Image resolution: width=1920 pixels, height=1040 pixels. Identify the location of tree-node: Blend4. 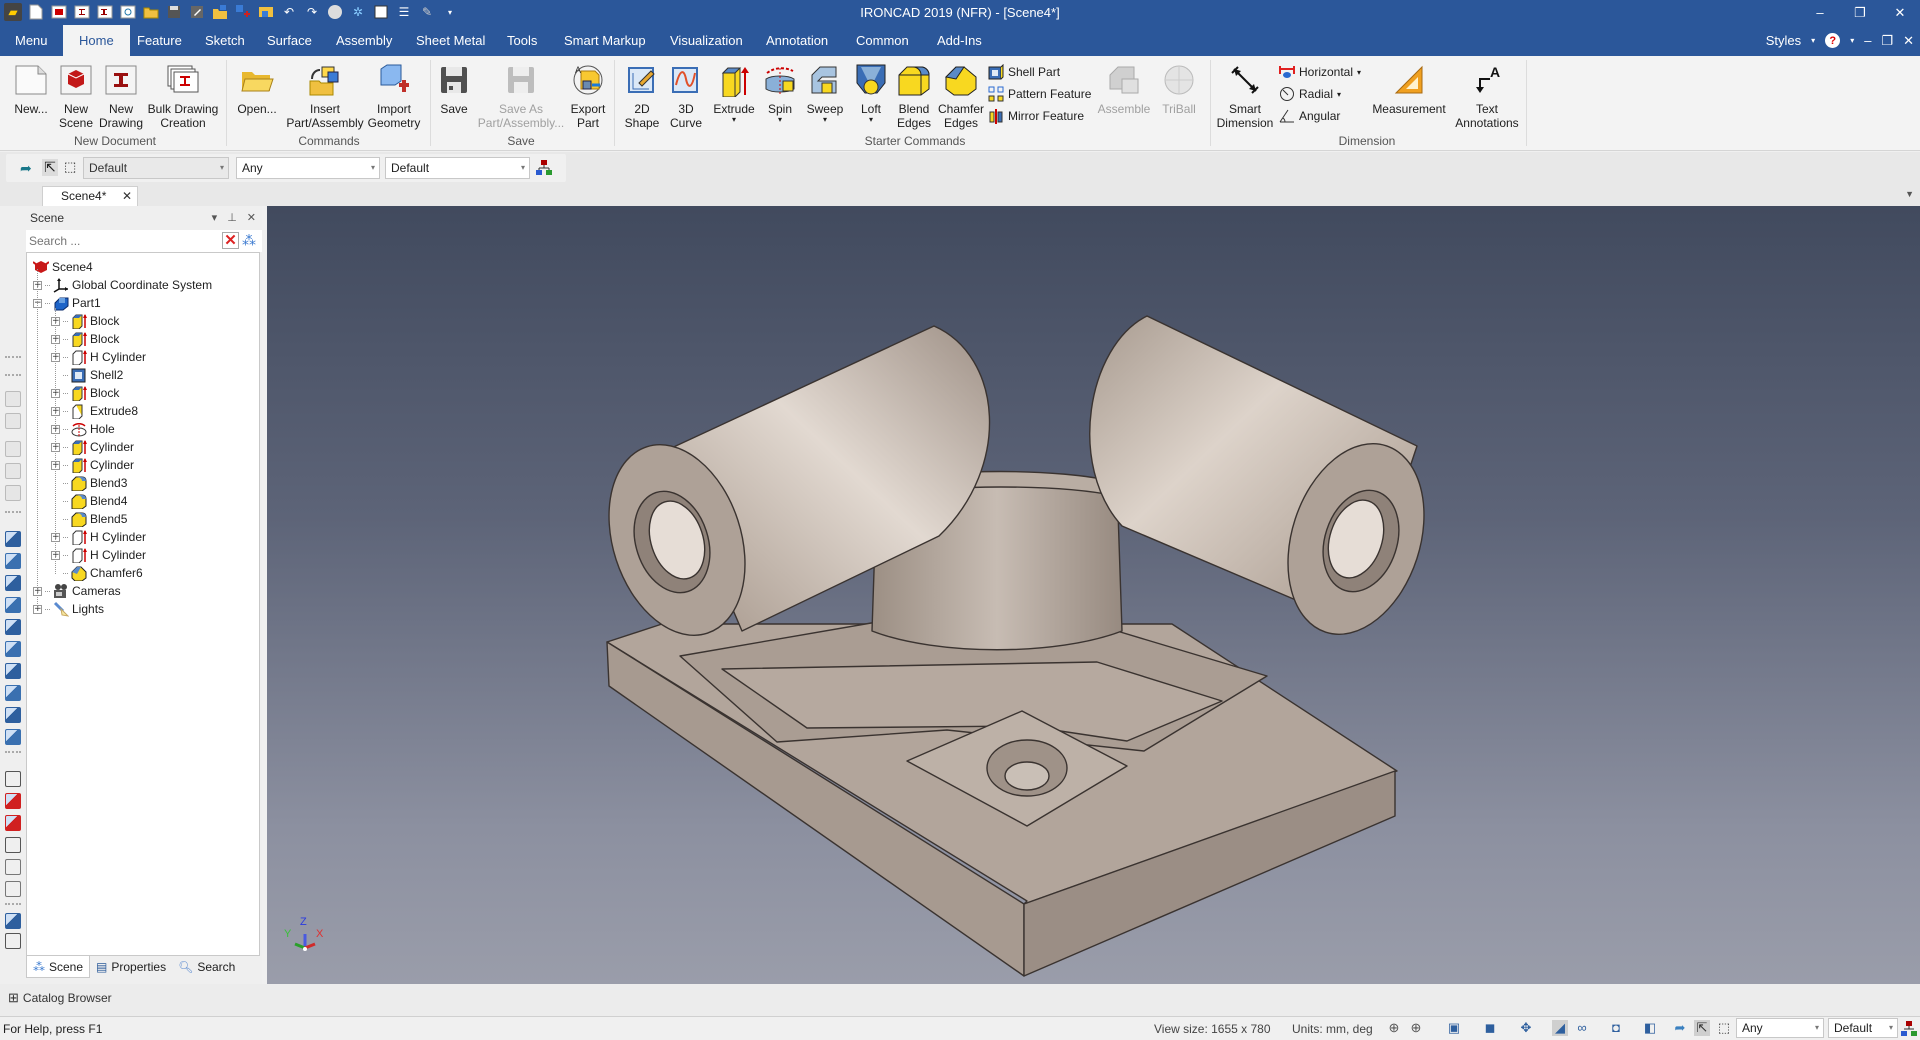
(89, 501).